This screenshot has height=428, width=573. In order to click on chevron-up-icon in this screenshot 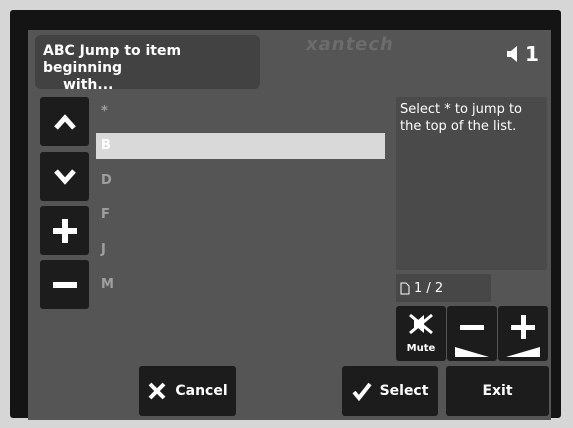, I will do `click(64, 121)`.